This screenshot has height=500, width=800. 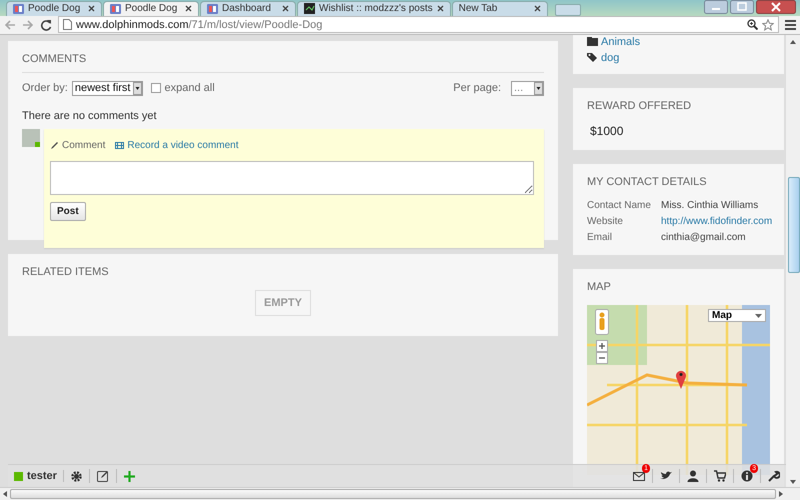 I want to click on reward-amount: $1000, so click(x=607, y=131).